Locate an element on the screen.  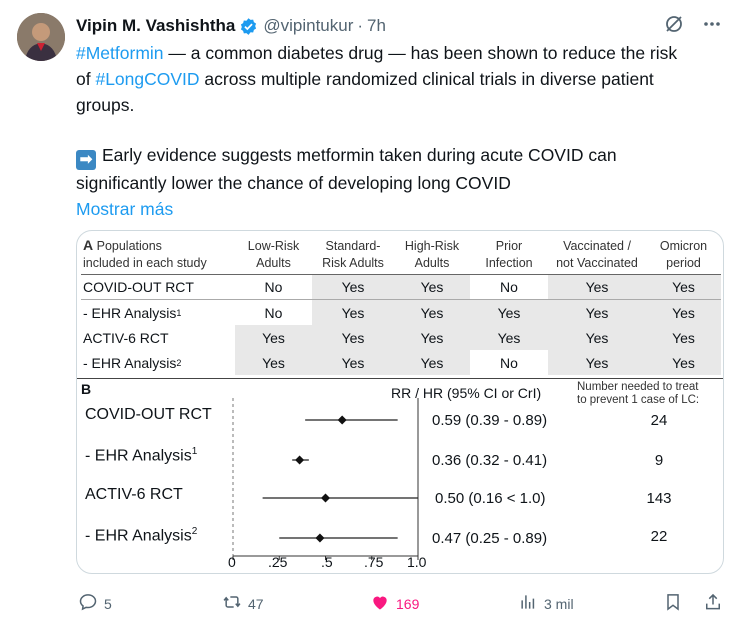
table-row: ACTIV-6 RCT Yes Yes Yes Yes Yes Yes is located at coordinates (401, 337).